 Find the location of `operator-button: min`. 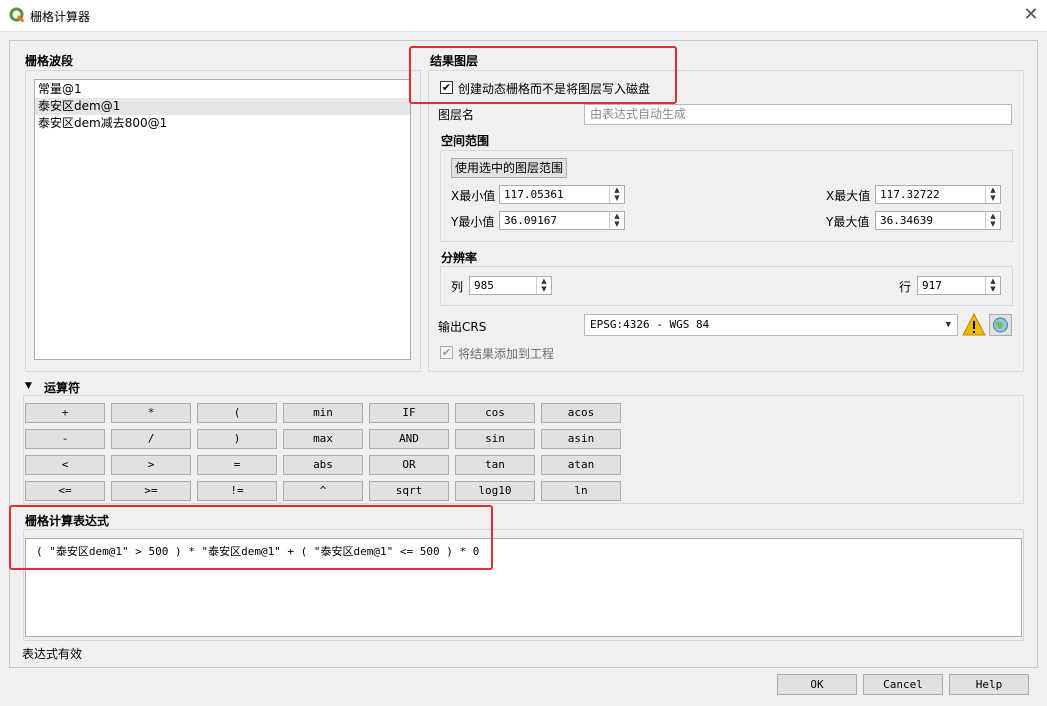

operator-button: min is located at coordinates (323, 413).